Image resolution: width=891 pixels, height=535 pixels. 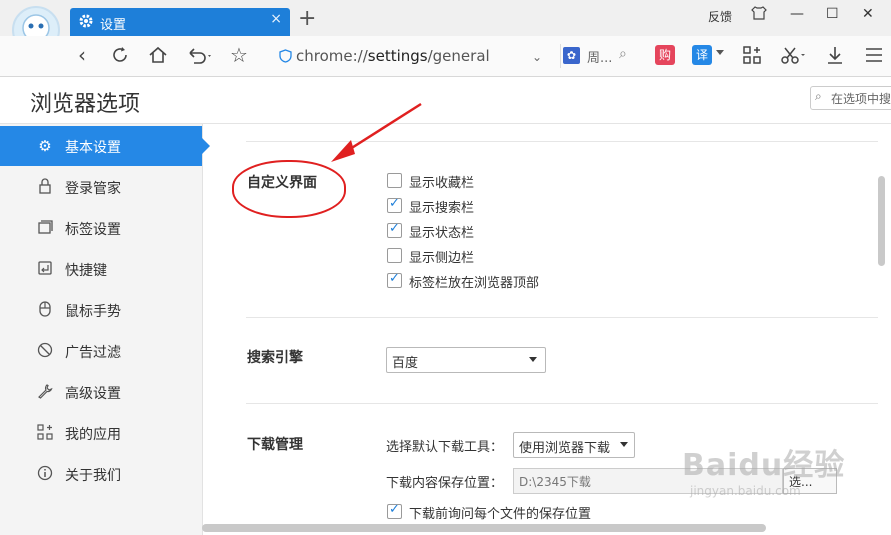 I want to click on checkbox-label: 下载前询问每个文件的保存位置, so click(x=500, y=514).